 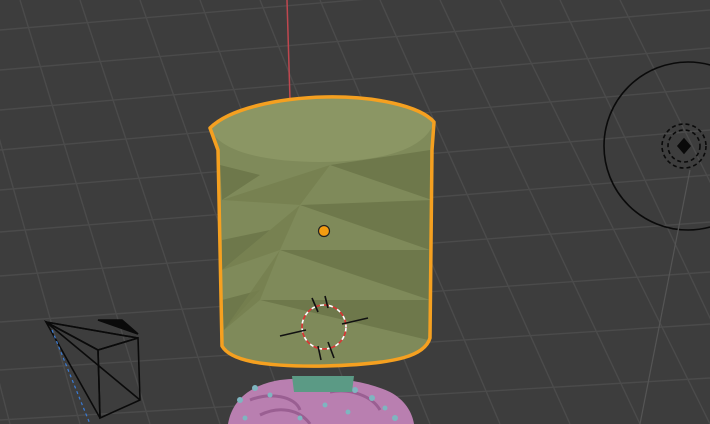 I want to click on camera-object, so click(x=92, y=371).